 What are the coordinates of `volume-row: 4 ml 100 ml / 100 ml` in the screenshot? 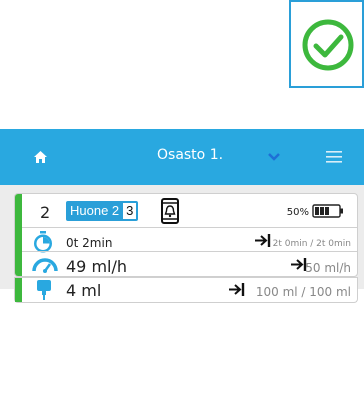 It's located at (186, 290).